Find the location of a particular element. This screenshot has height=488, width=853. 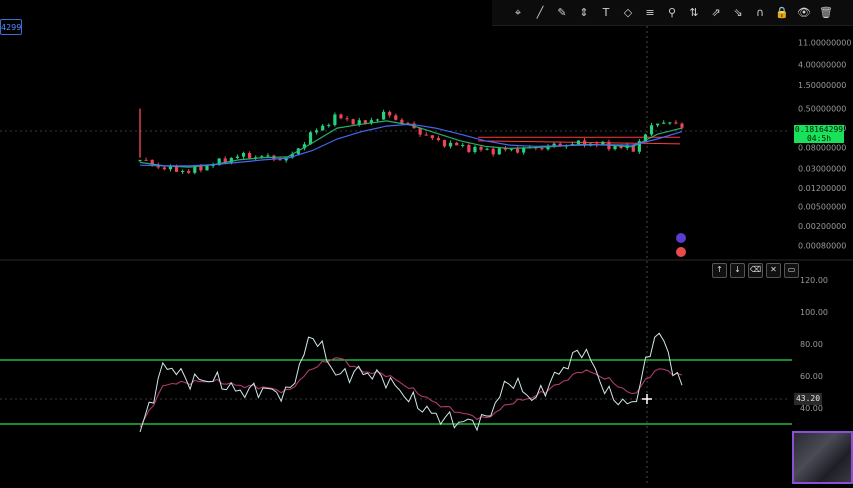

maximize-pane-button: ▭ is located at coordinates (791, 270).